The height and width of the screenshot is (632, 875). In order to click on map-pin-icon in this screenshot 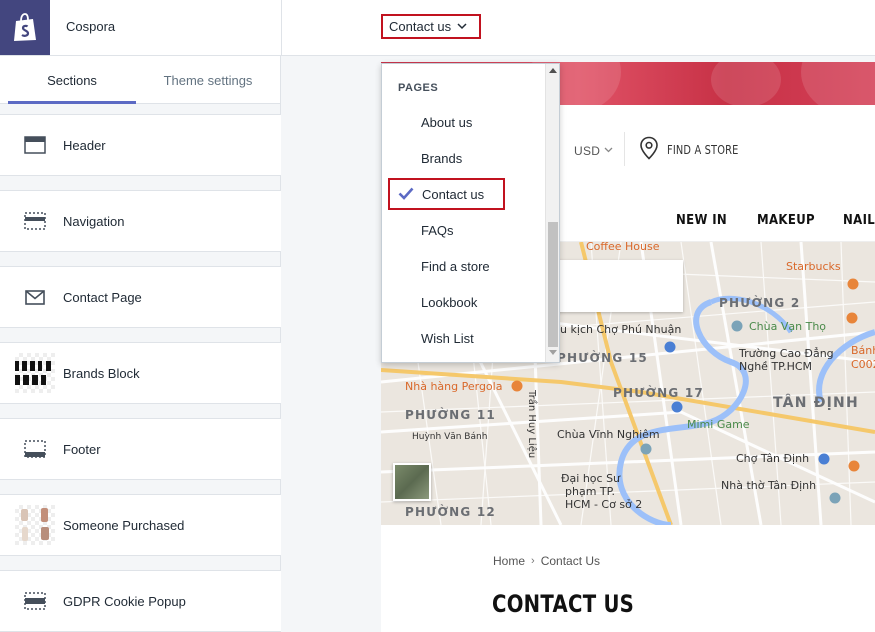, I will do `click(649, 148)`.